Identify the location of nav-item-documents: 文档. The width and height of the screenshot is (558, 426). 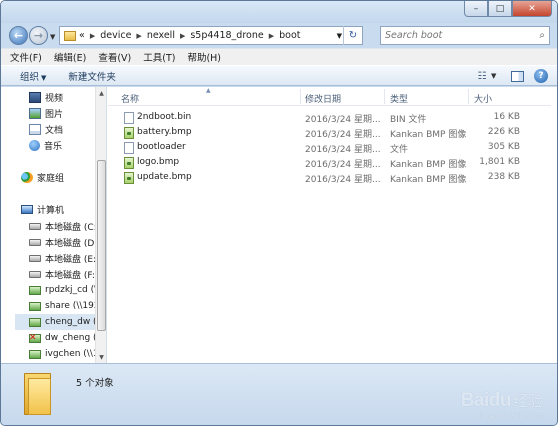
(46, 129).